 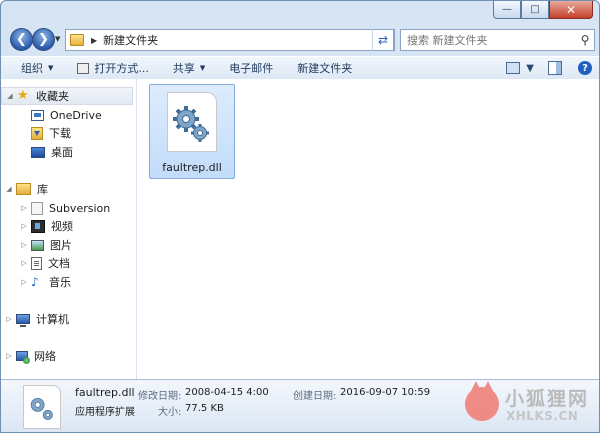 What do you see at coordinates (38, 152) in the screenshot?
I see `desktop-icon` at bounding box center [38, 152].